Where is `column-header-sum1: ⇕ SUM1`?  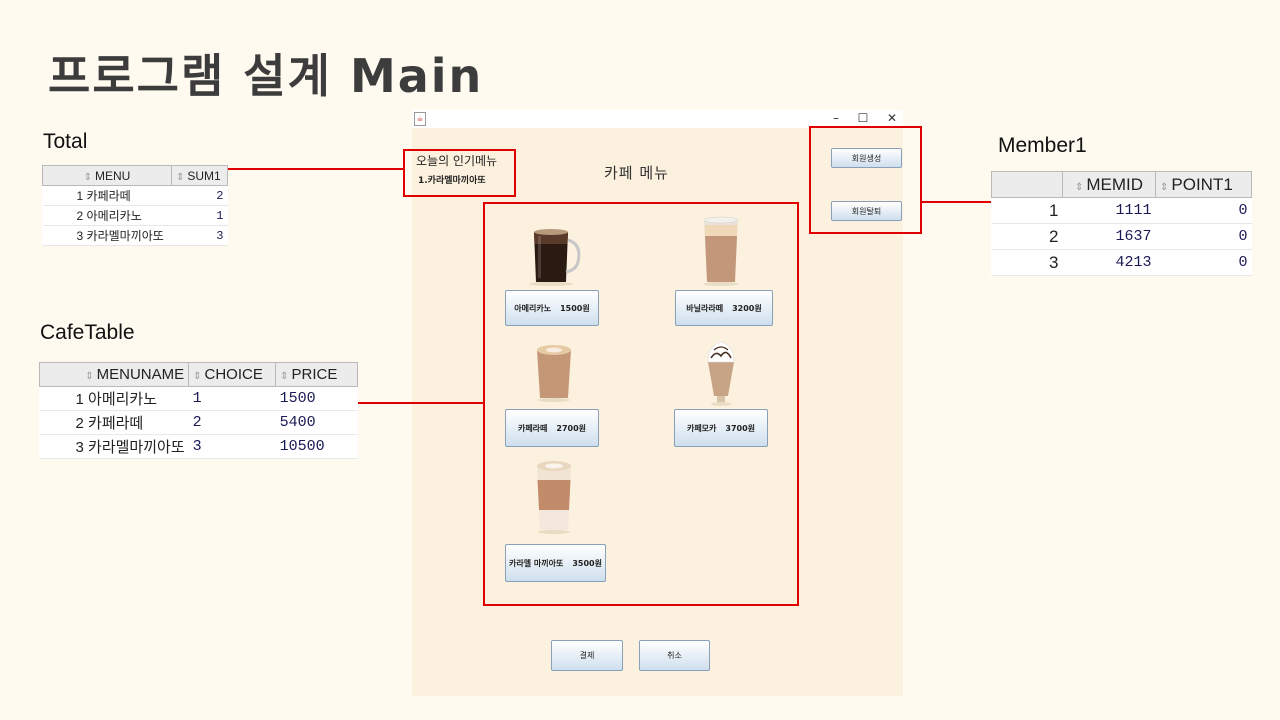 column-header-sum1: ⇕ SUM1 is located at coordinates (199, 175).